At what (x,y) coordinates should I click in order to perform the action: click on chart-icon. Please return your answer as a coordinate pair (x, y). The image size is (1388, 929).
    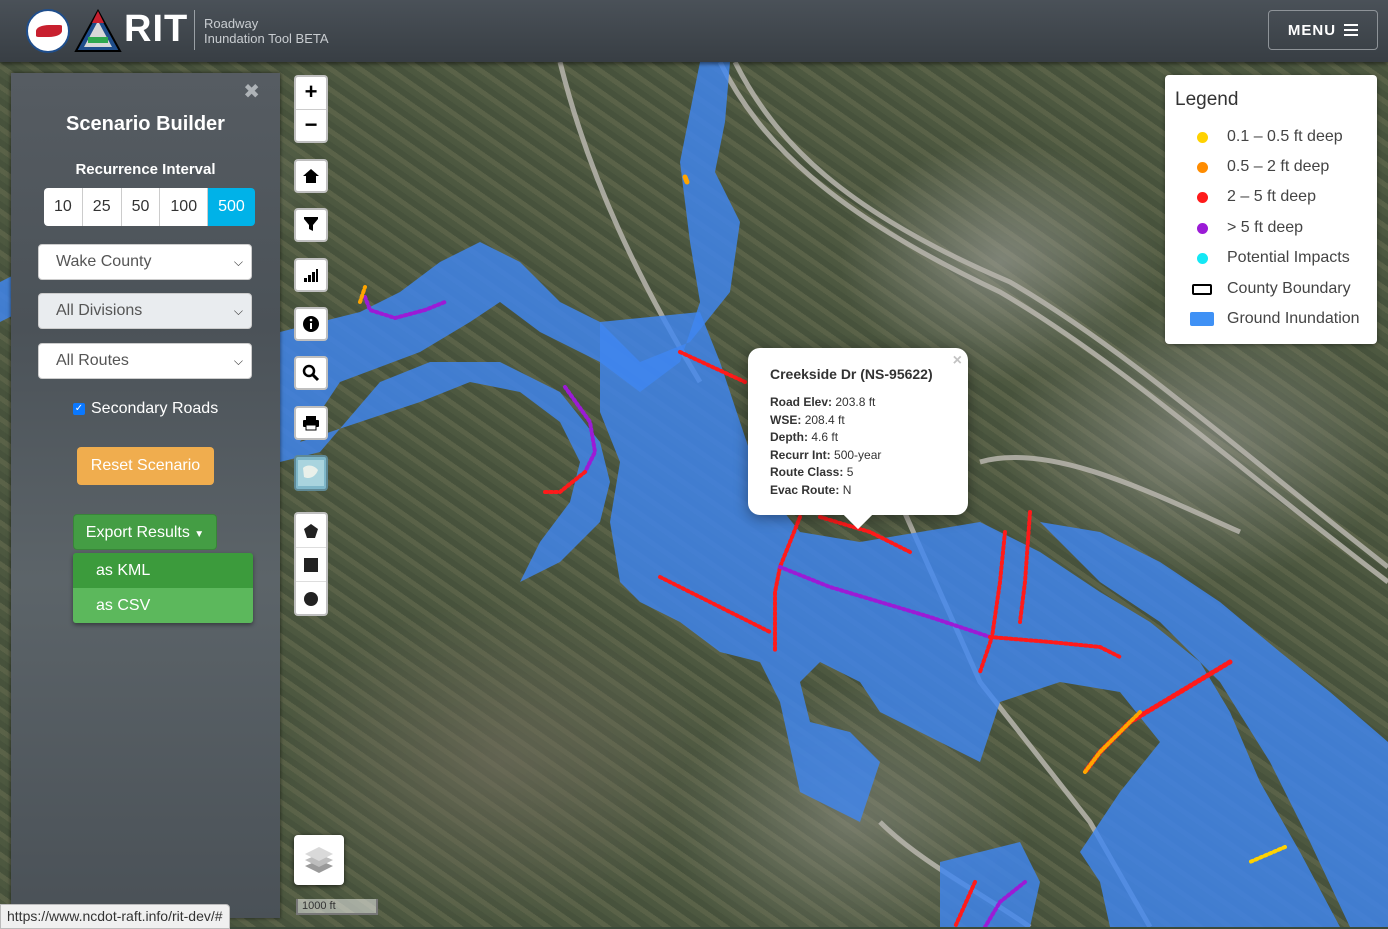
    Looking at the image, I should click on (311, 275).